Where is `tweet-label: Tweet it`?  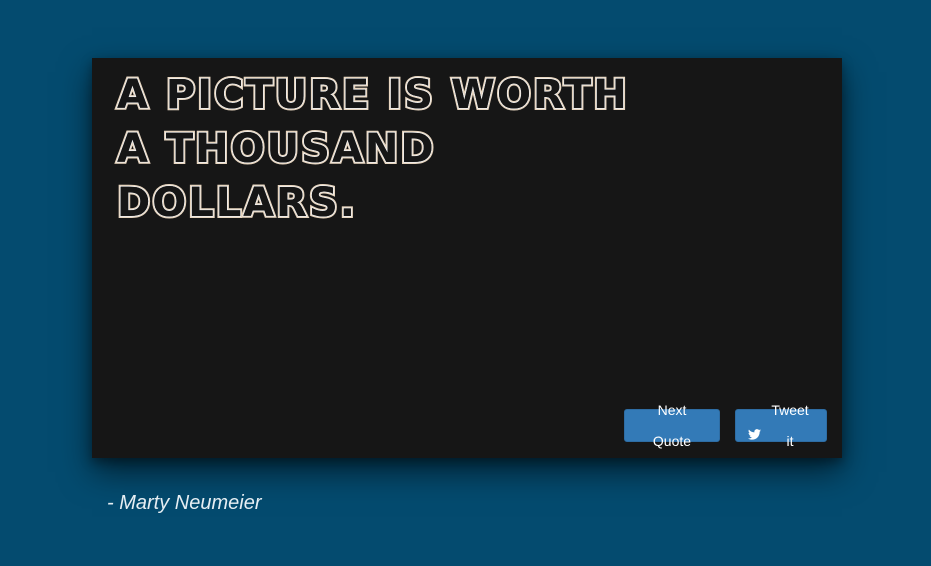 tweet-label: Tweet it is located at coordinates (790, 425).